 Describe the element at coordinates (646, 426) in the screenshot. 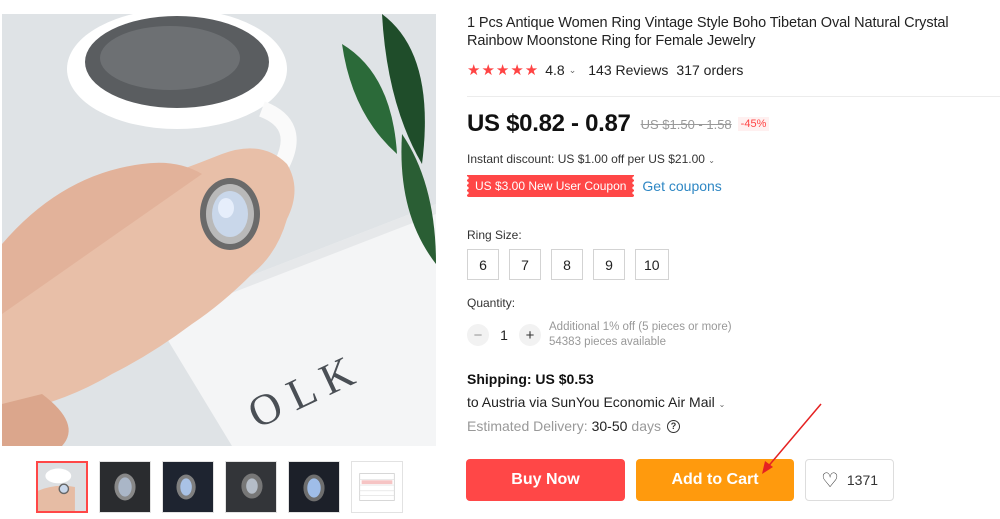

I see `delivery-unit: days` at that location.